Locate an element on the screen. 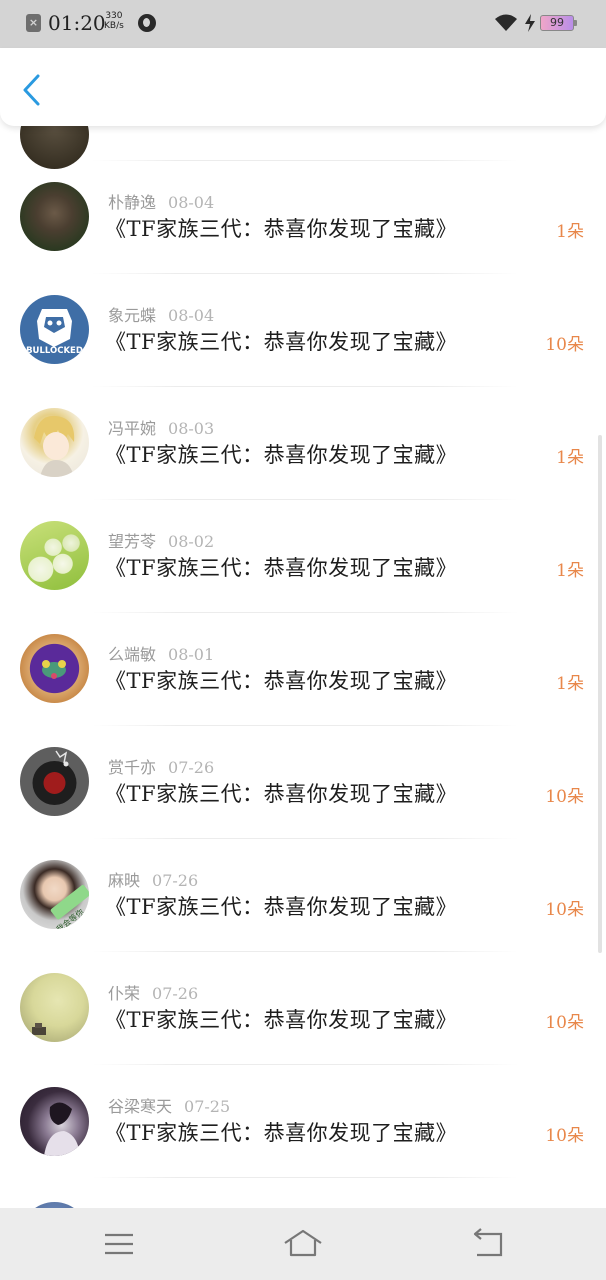 The width and height of the screenshot is (606, 1280). user-name: 朴静逸 is located at coordinates (132, 202).